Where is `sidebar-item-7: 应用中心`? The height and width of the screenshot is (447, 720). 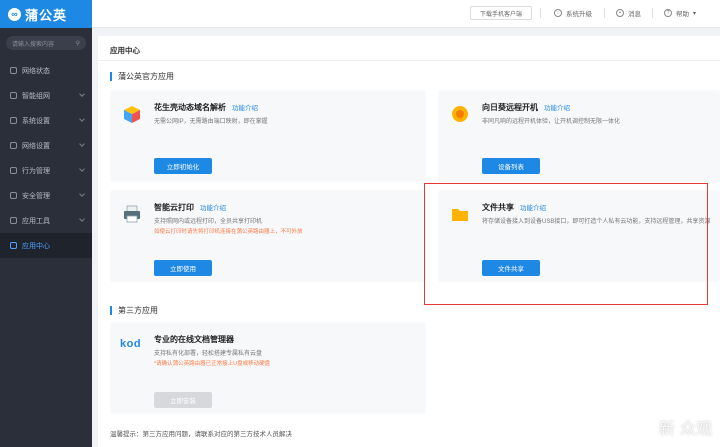 sidebar-item-7: 应用中心 is located at coordinates (46, 245).